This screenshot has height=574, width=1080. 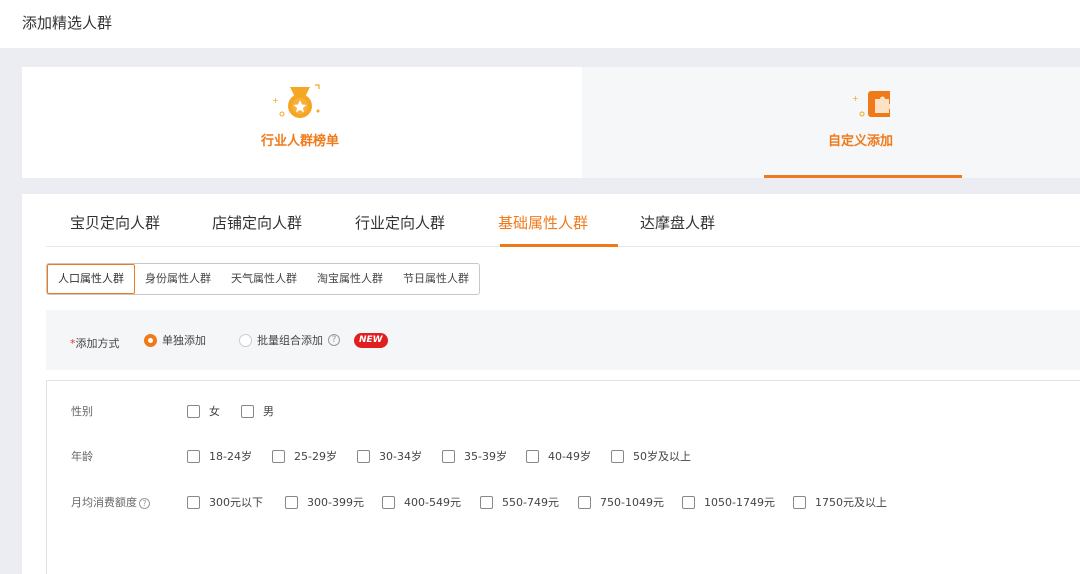 I want to click on checkbox-spend: 750-1049元, so click(x=621, y=502).